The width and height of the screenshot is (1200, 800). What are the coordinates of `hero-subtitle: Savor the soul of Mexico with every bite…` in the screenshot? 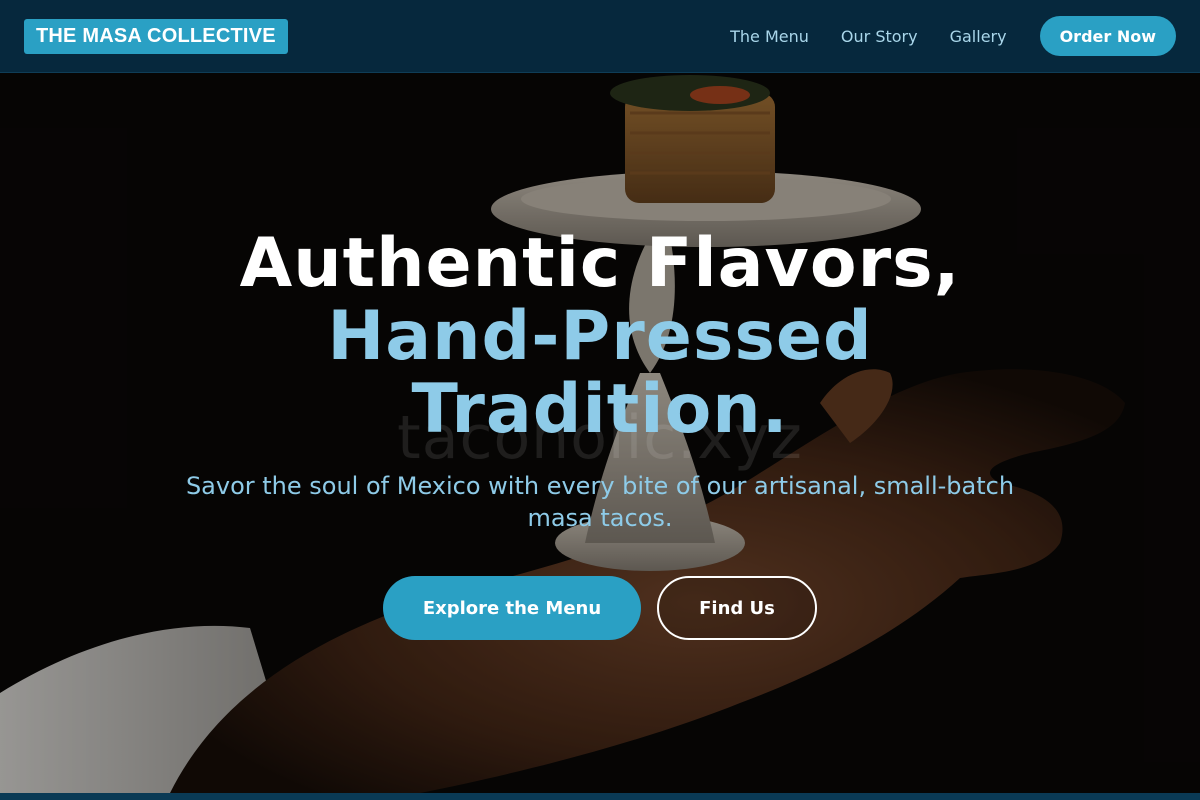 It's located at (600, 502).